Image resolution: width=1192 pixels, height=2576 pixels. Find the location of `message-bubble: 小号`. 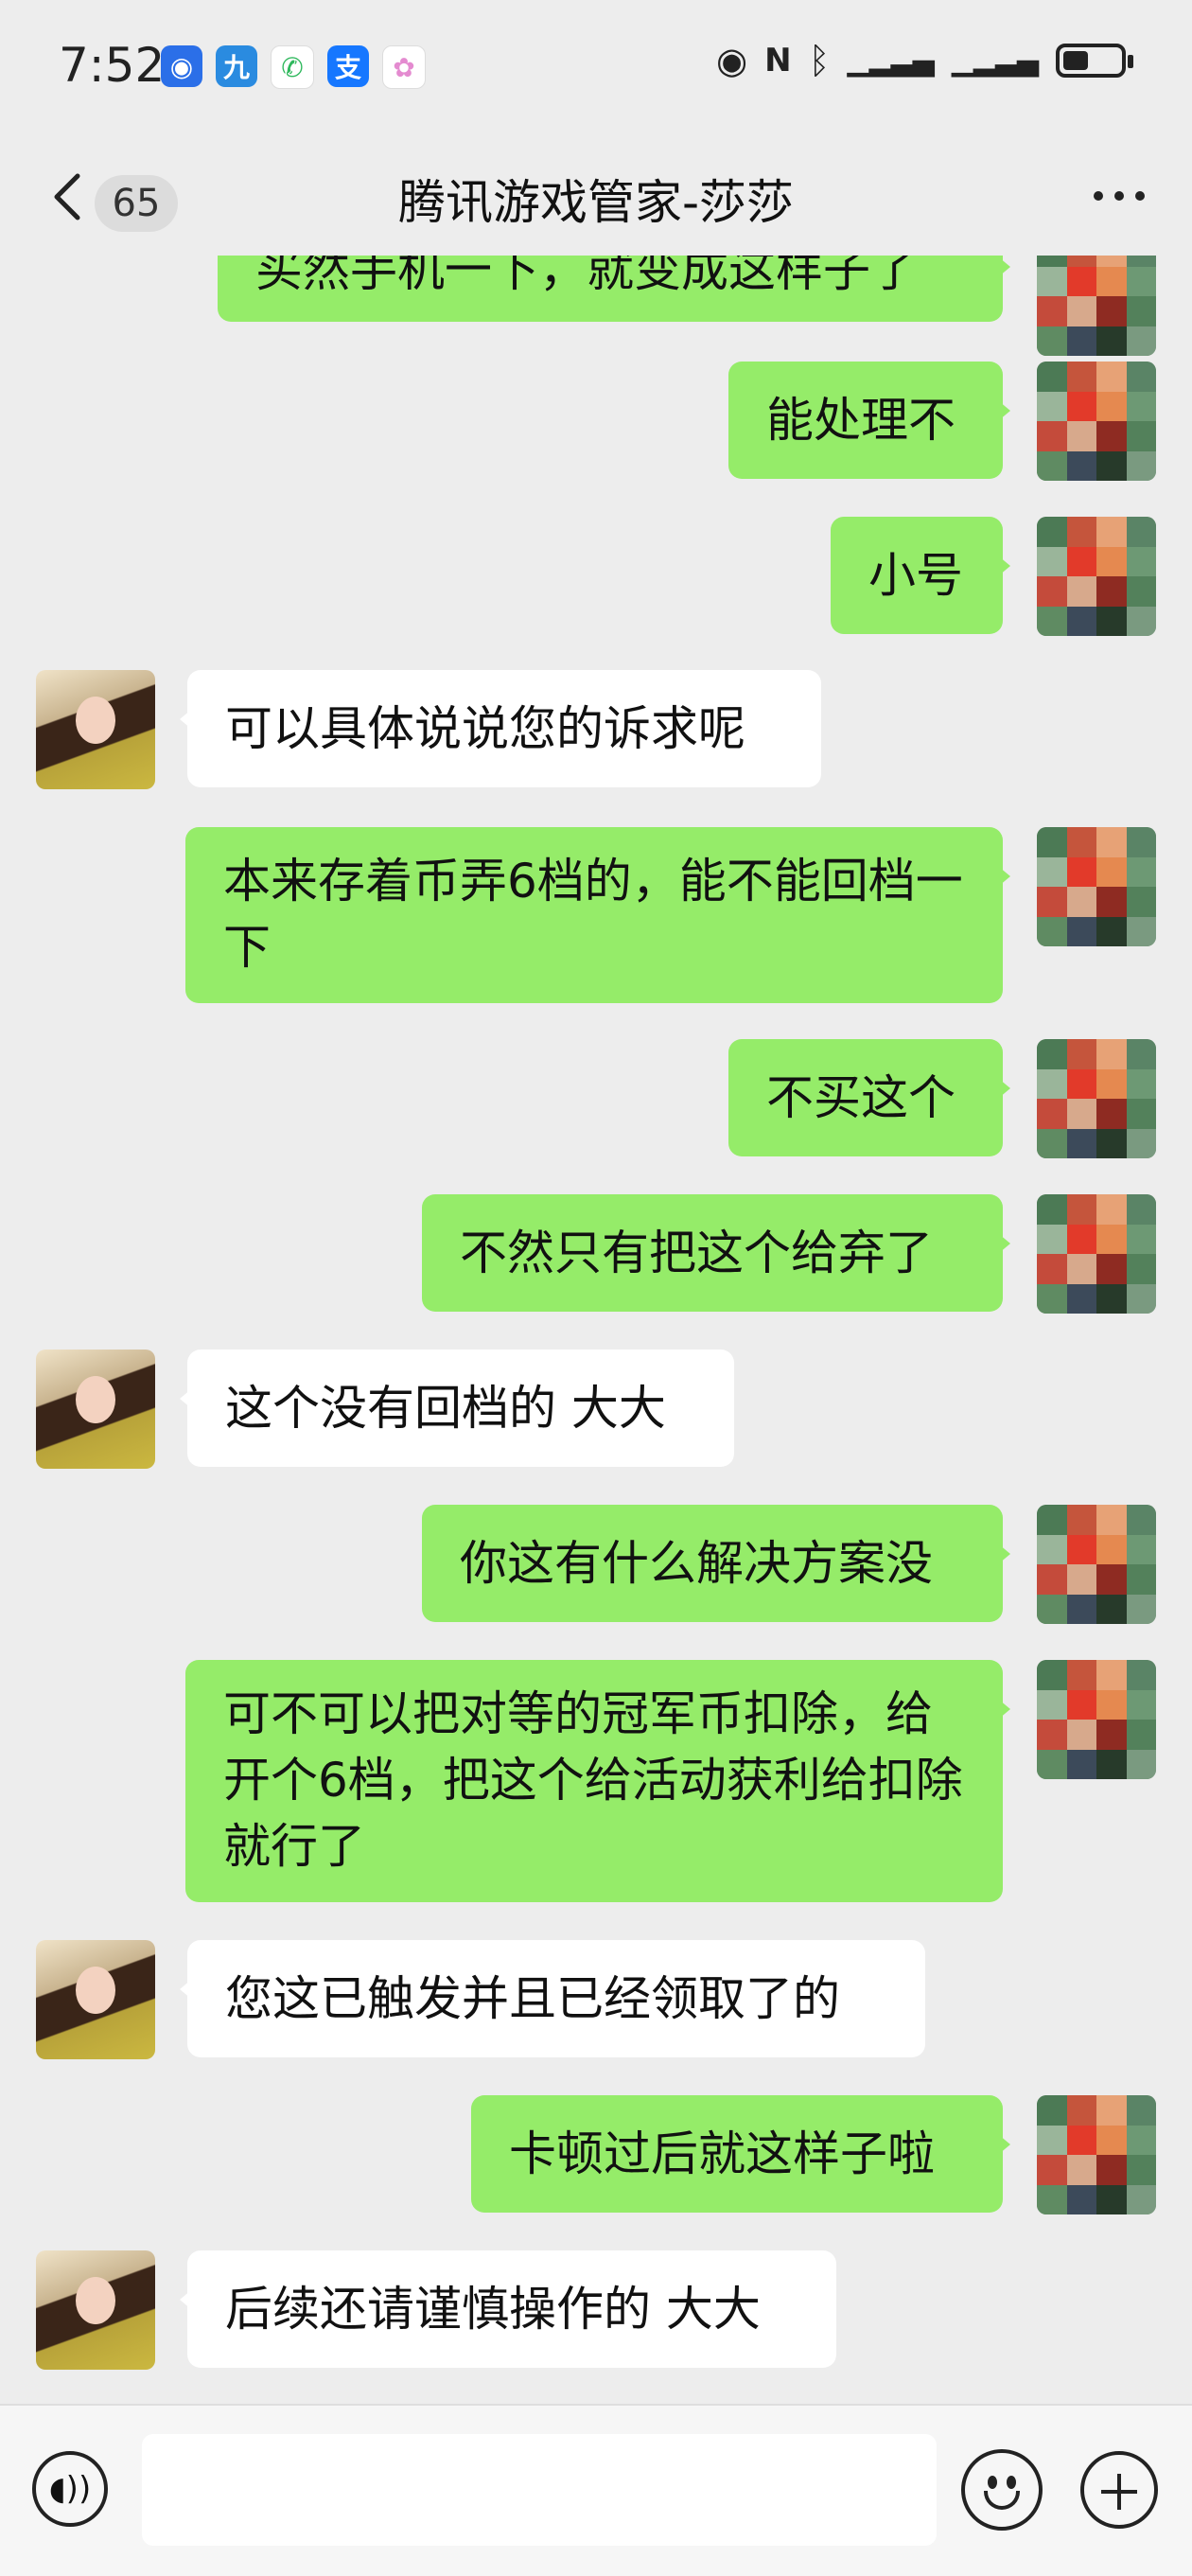

message-bubble: 小号 is located at coordinates (920, 575).